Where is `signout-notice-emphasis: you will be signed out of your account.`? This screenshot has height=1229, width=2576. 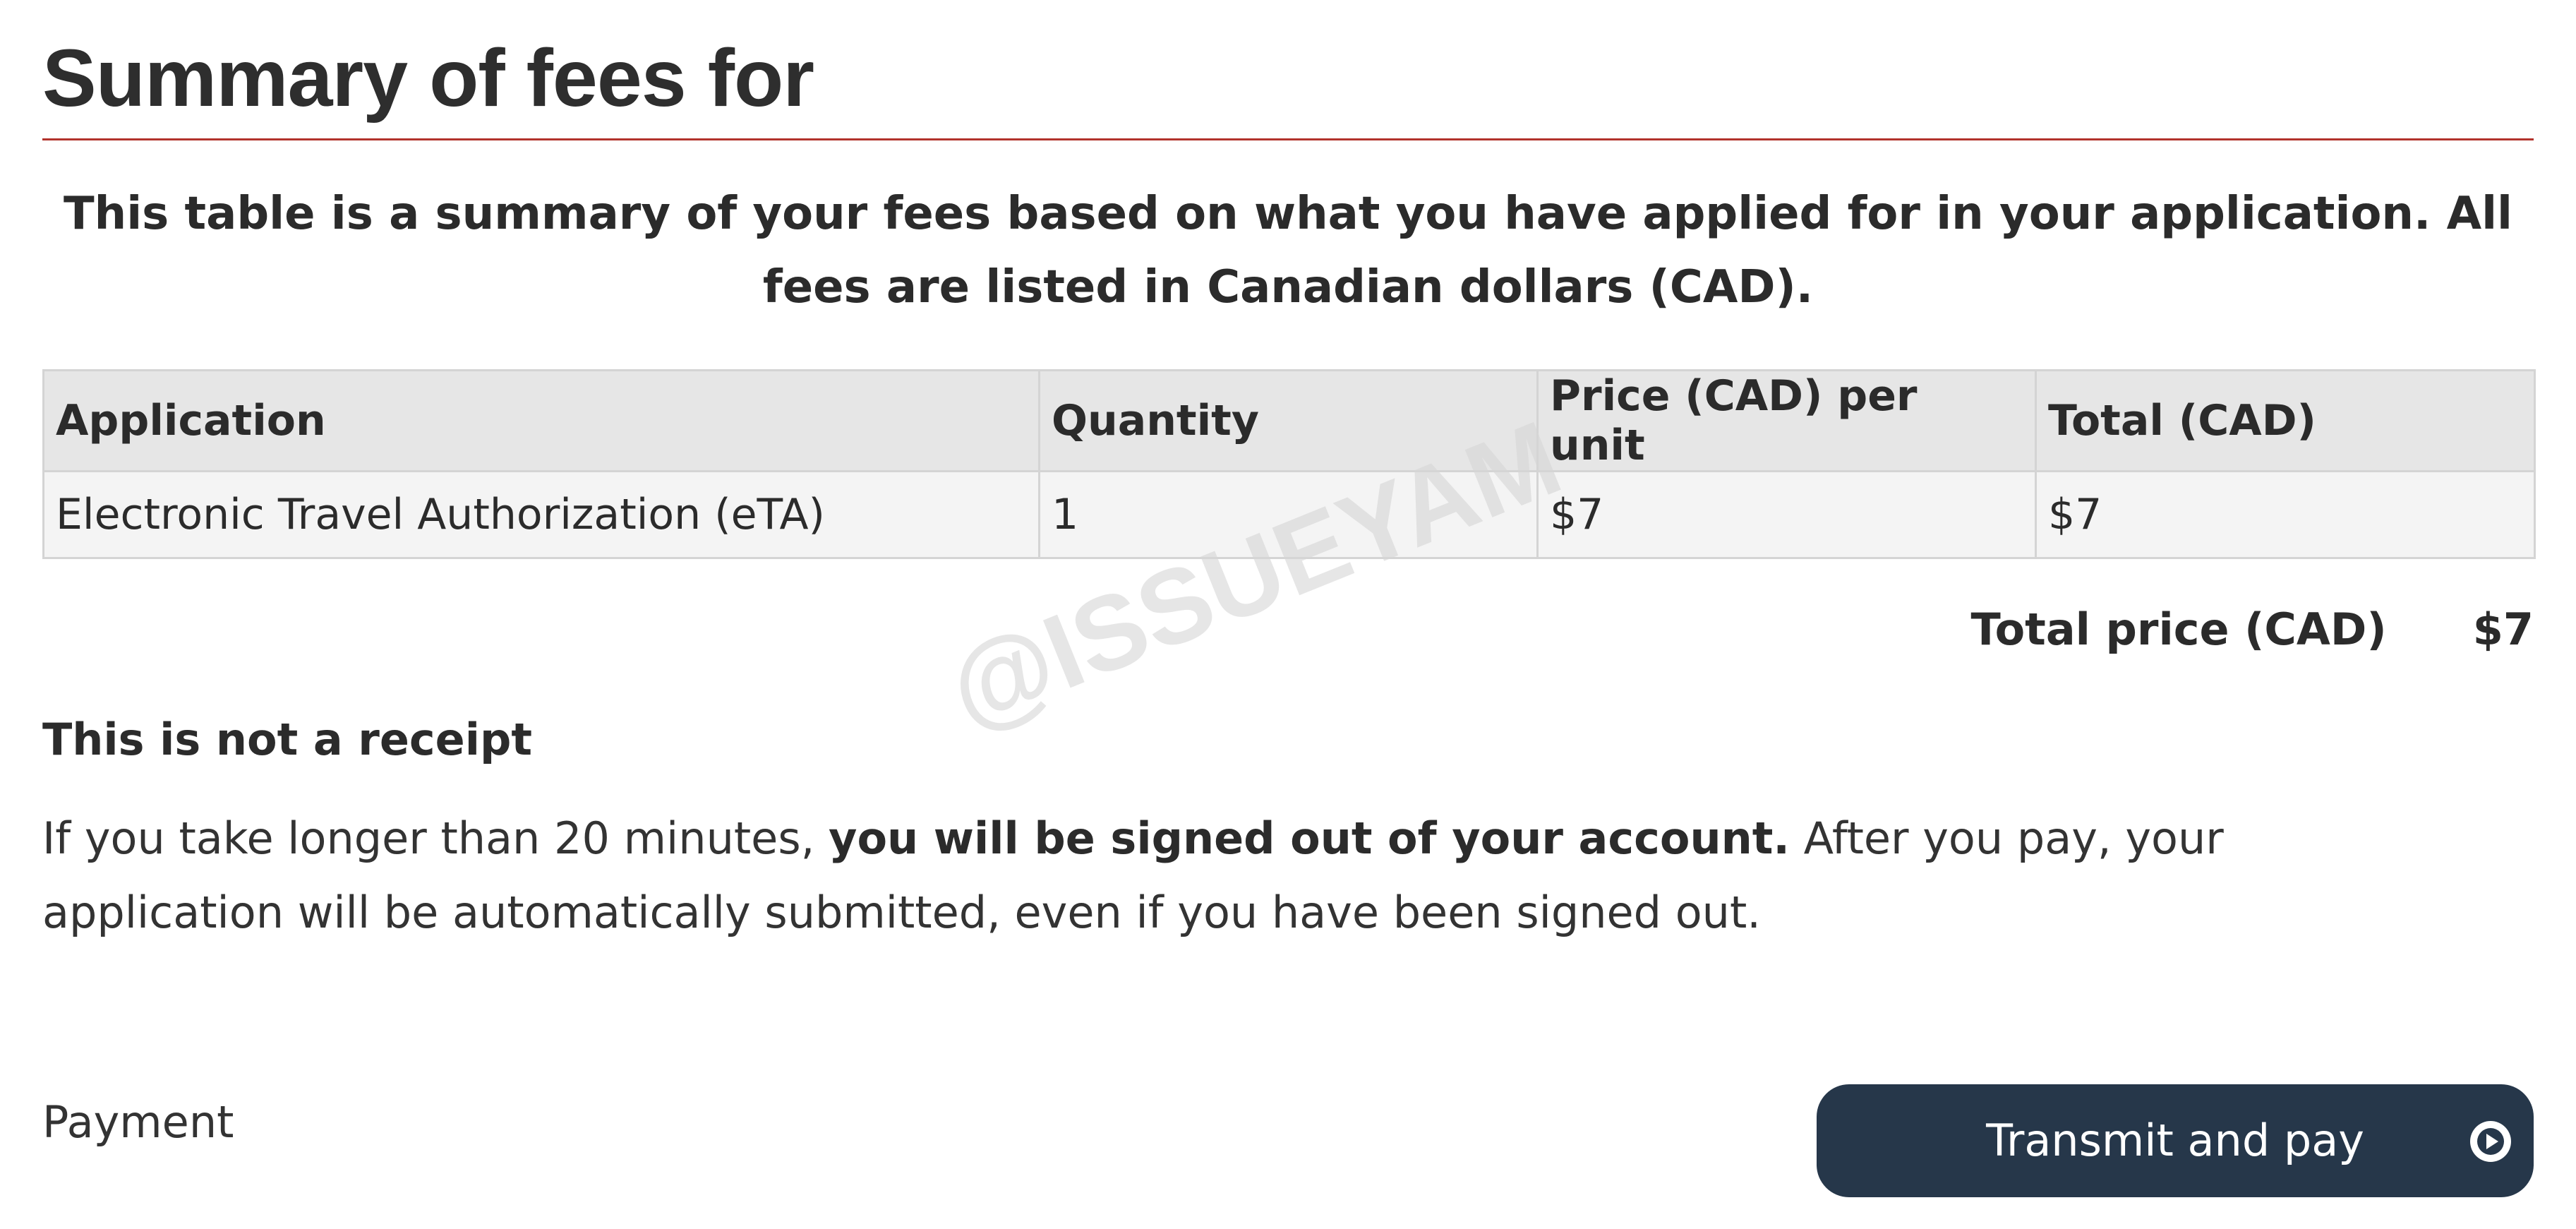 signout-notice-emphasis: you will be signed out of your account. is located at coordinates (1309, 838).